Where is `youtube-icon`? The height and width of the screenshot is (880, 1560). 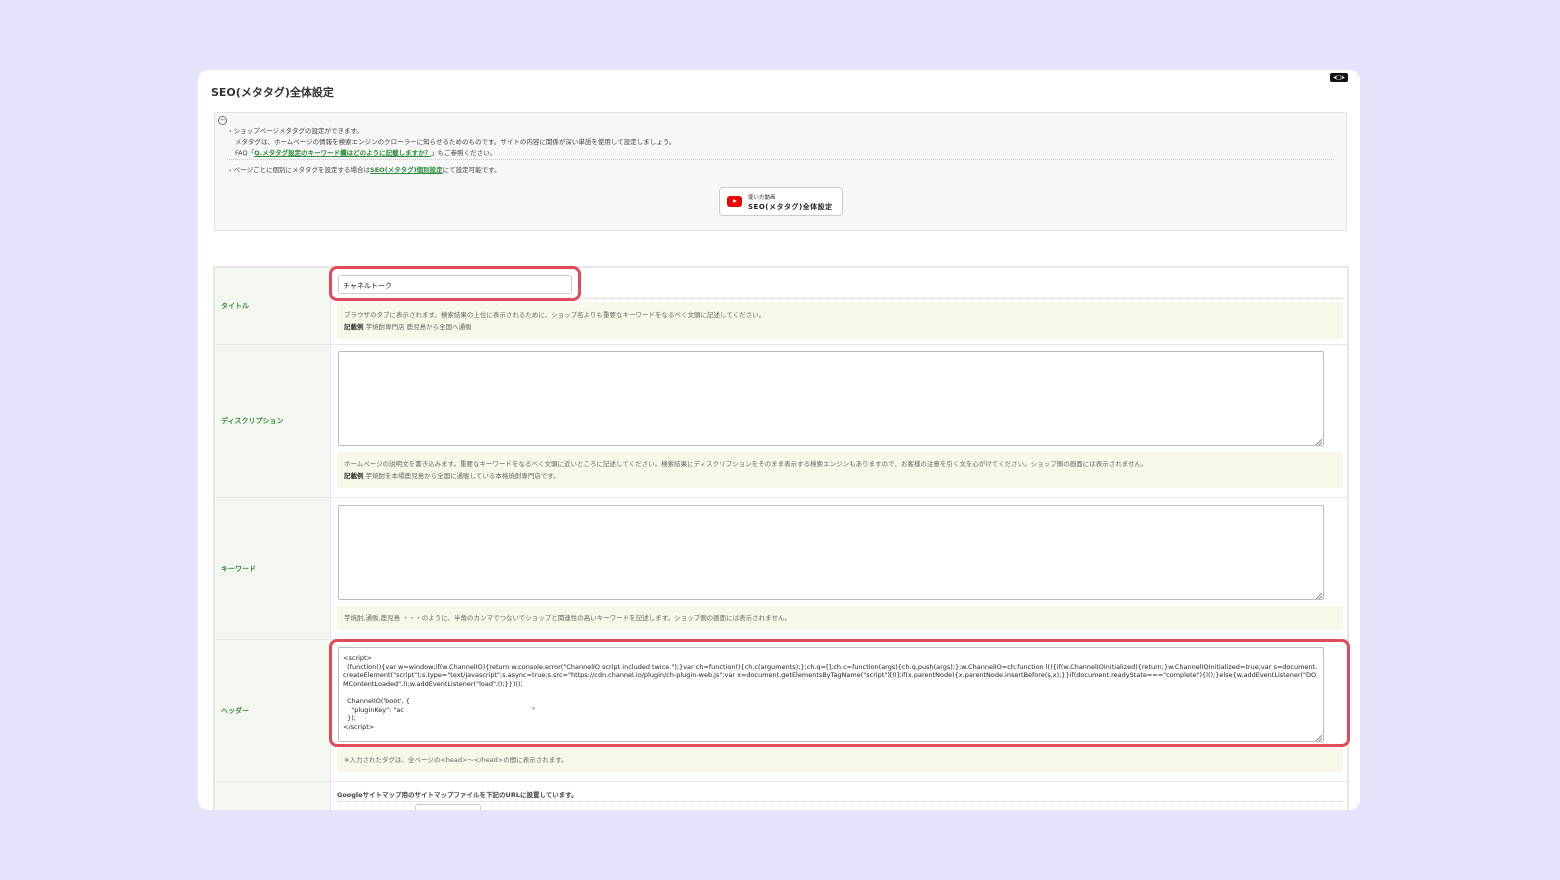 youtube-icon is located at coordinates (734, 201).